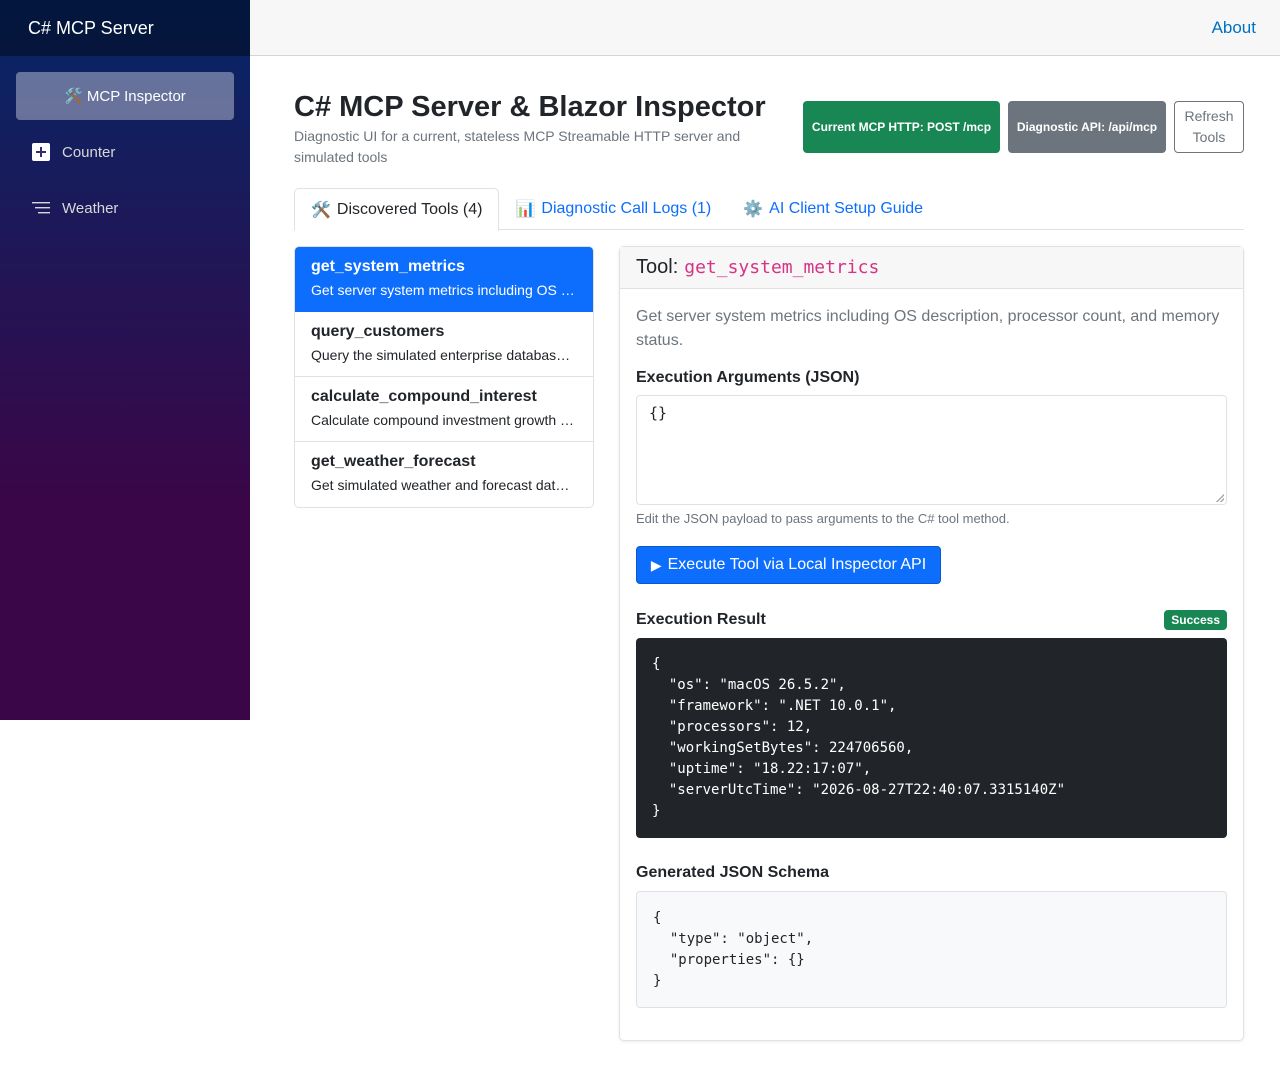  I want to click on execute-tool-button: ▶ Execute Tool via Local Inspector API, so click(788, 565).